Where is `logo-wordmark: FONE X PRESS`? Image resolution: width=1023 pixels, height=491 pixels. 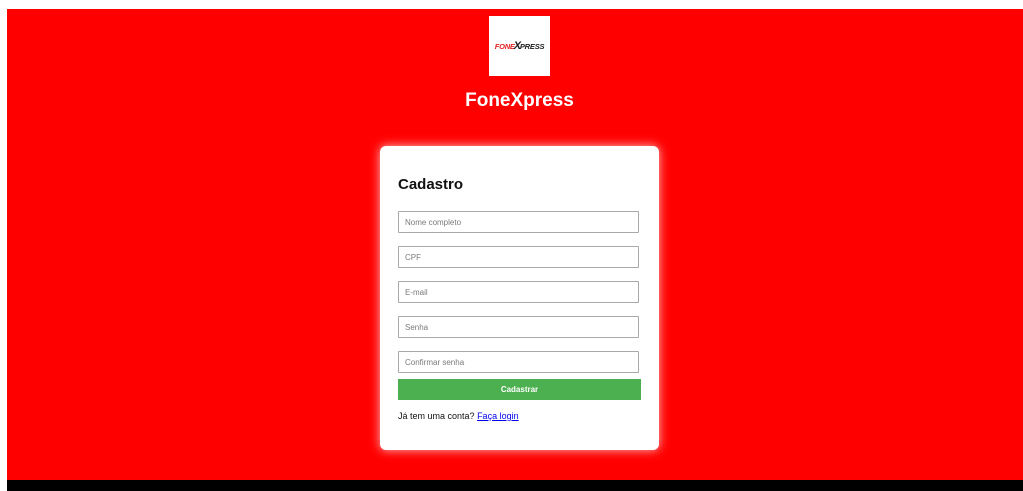
logo-wordmark: FONE X PRESS is located at coordinates (520, 46).